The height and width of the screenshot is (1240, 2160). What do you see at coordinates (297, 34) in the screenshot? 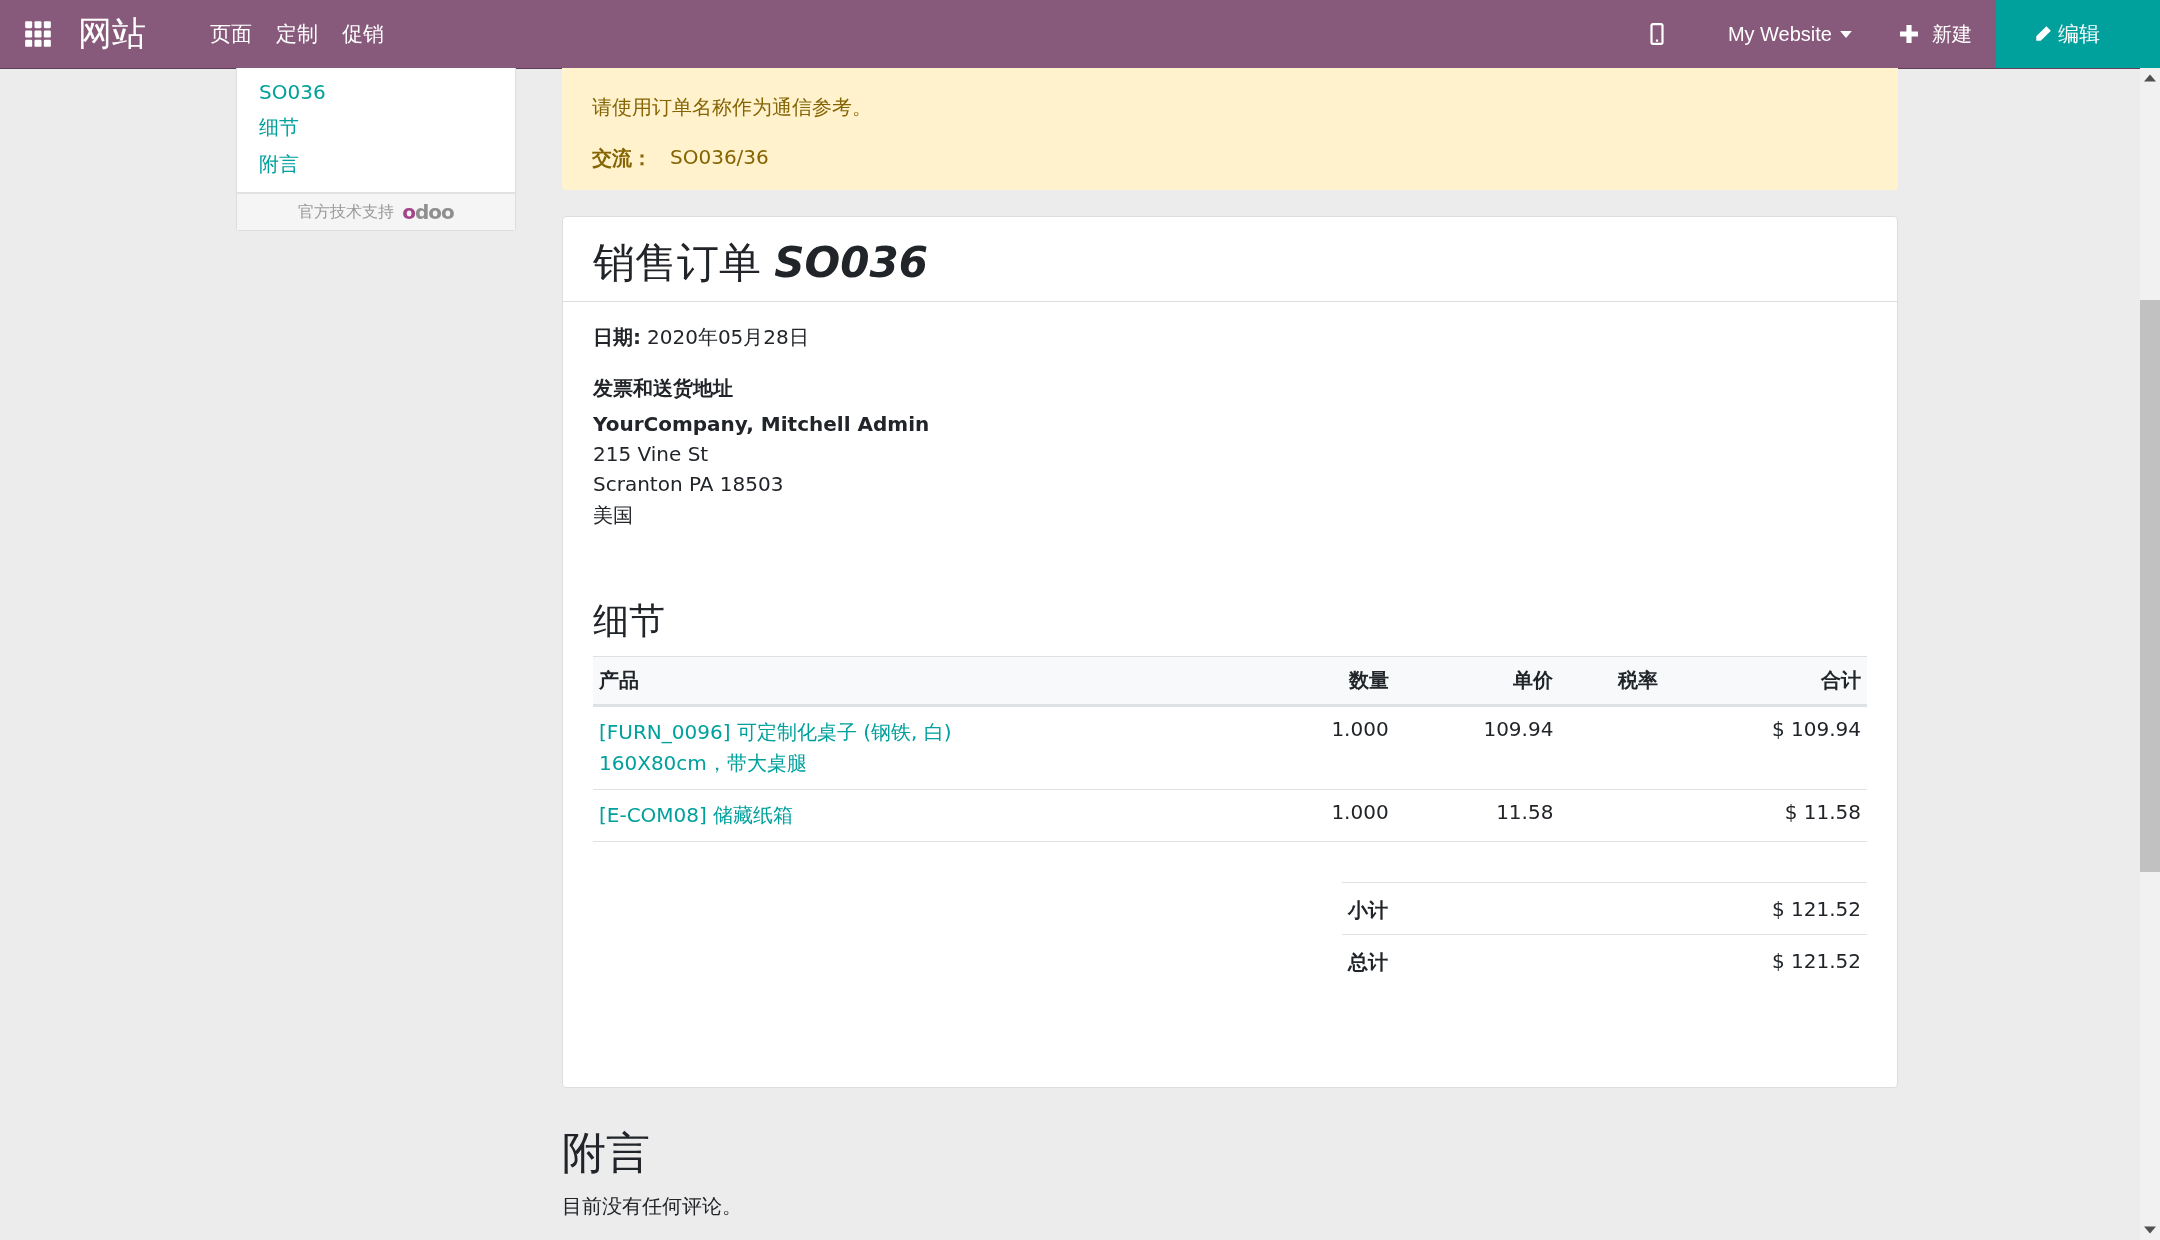
I see `menu-item: 定制` at bounding box center [297, 34].